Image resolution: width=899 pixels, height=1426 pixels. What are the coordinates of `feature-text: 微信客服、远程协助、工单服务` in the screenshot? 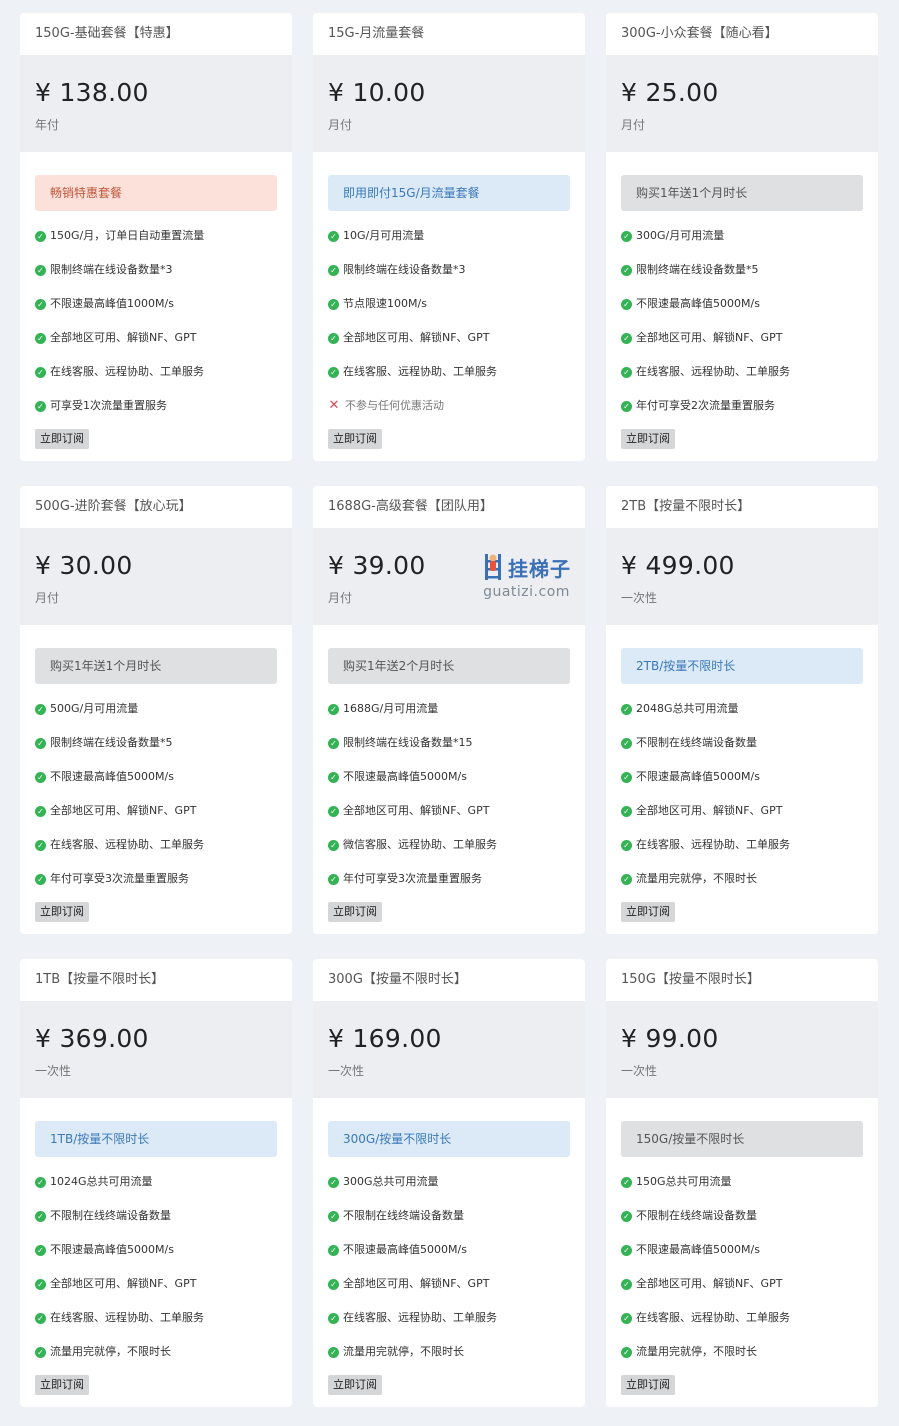 It's located at (420, 844).